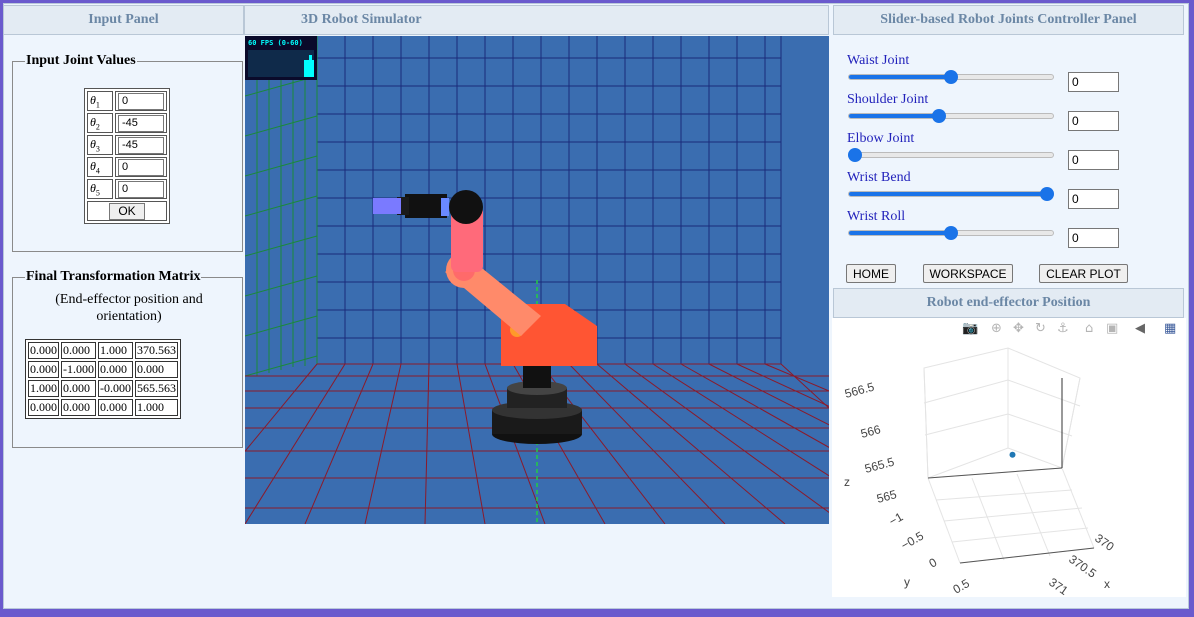  Describe the element at coordinates (115, 388) in the screenshot. I see `matrix-cell: -0.000` at that location.